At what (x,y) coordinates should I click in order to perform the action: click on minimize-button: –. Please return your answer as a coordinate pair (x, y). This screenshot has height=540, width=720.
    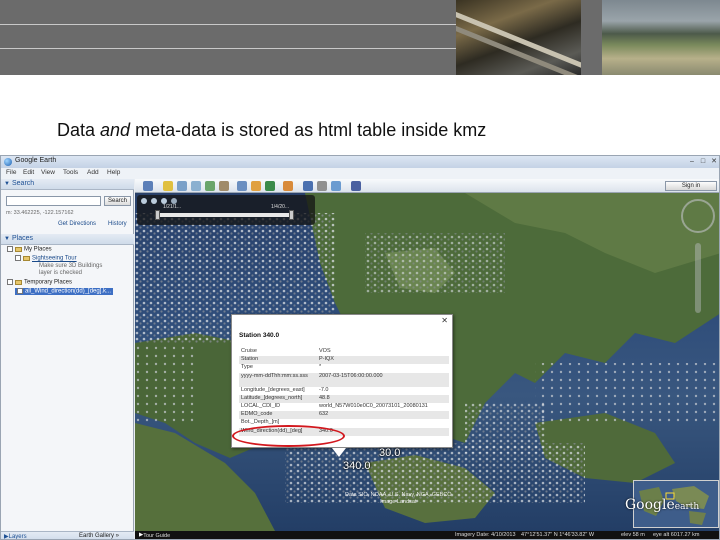
    Looking at the image, I should click on (692, 161).